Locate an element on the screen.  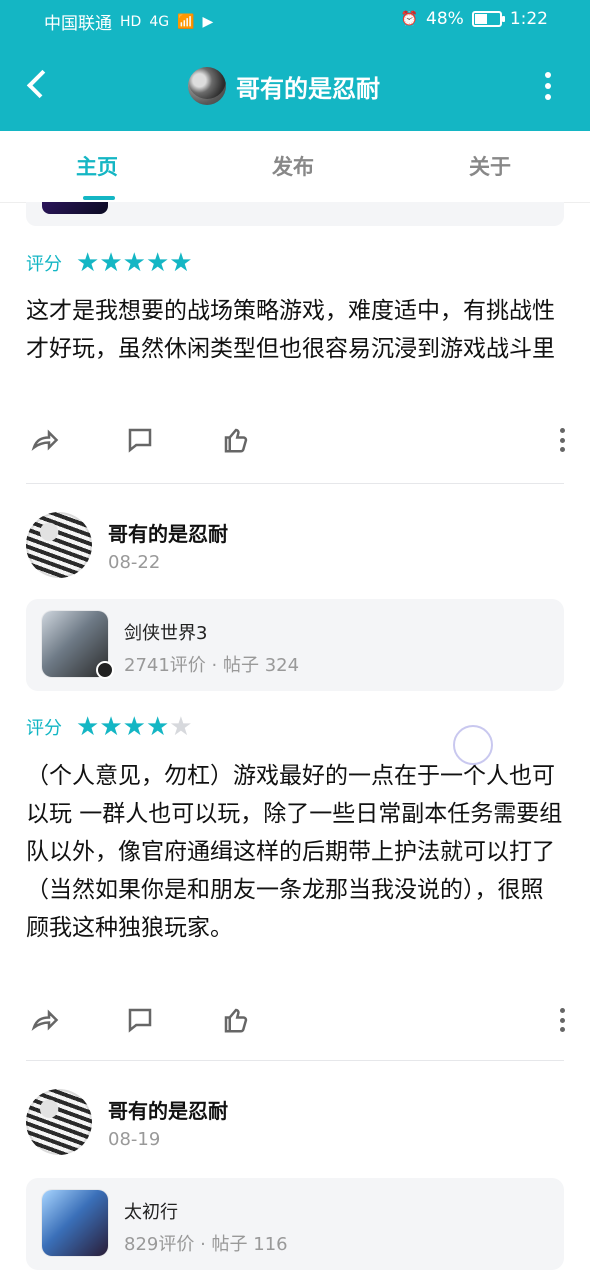
alarm-icon: ⏰ is located at coordinates (409, 19).